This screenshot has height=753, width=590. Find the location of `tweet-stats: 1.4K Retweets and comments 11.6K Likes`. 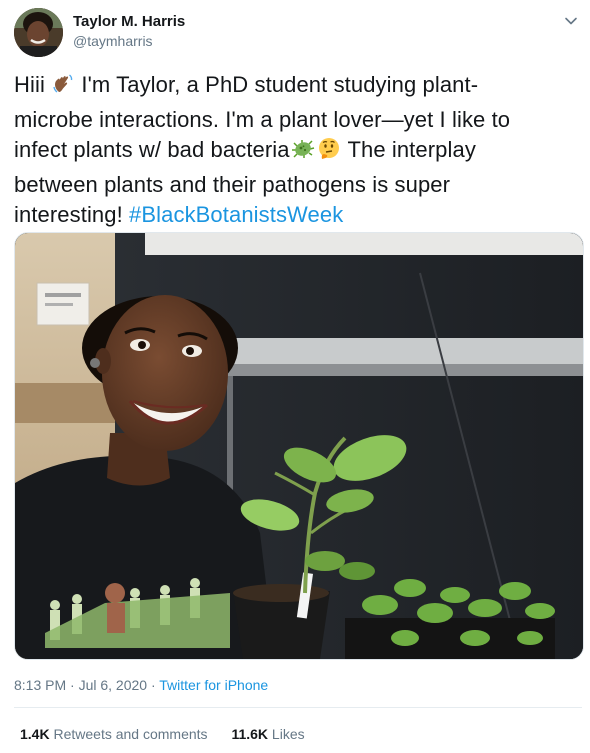

tweet-stats: 1.4K Retweets and comments 11.6K Likes is located at coordinates (172, 734).